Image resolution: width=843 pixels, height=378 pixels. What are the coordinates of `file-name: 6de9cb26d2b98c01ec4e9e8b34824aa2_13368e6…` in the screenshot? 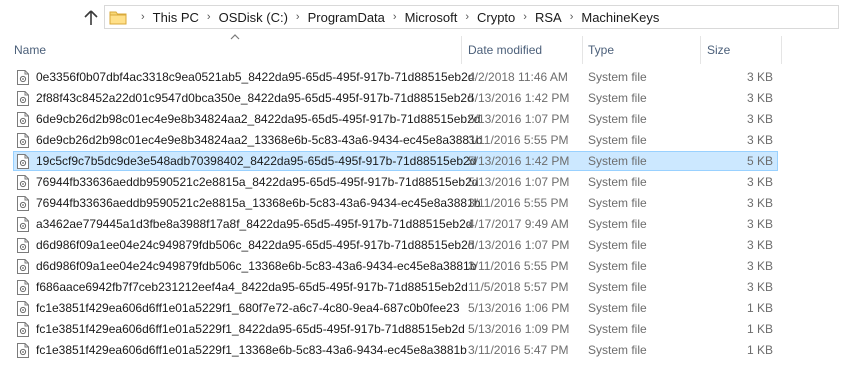 It's located at (259, 140).